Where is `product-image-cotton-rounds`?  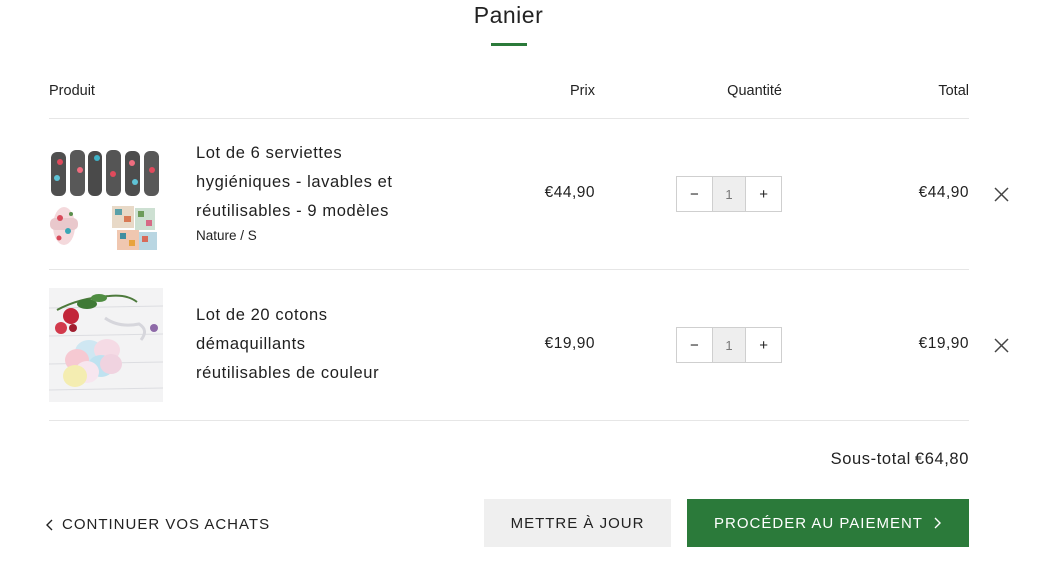
product-image-cotton-rounds is located at coordinates (106, 345).